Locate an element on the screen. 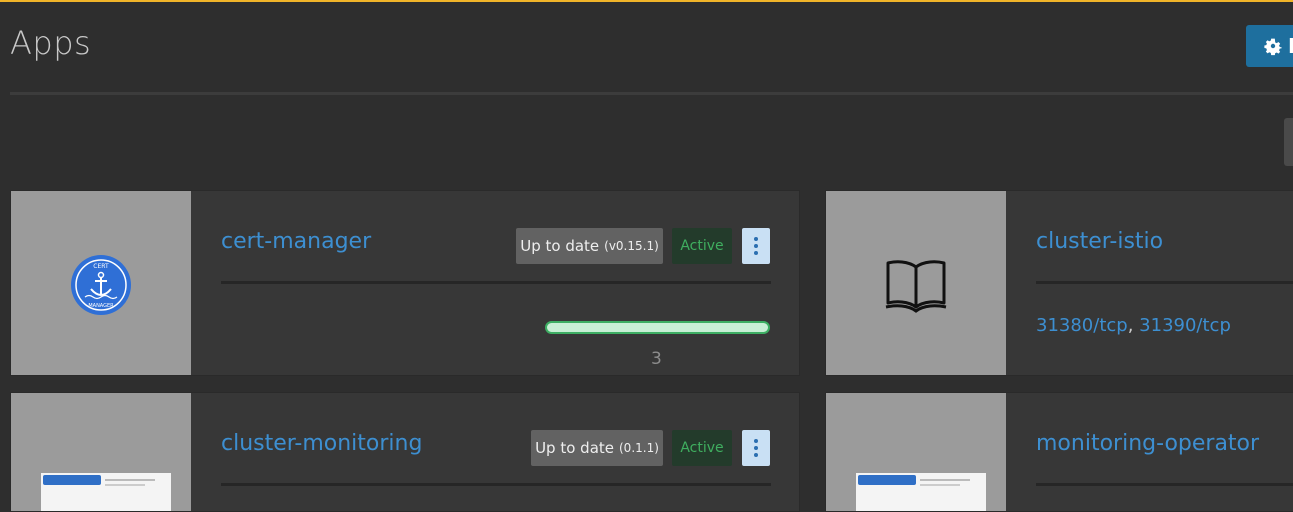 Image resolution: width=1293 pixels, height=512 pixels. app-card-monitoring-operator: monitoring-operator is located at coordinates (1059, 452).